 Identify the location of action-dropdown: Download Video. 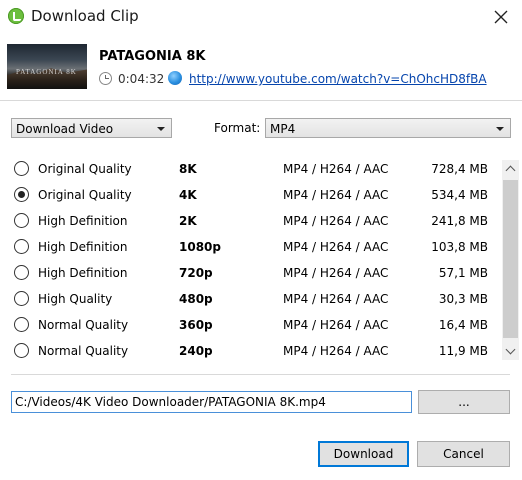
(91, 128).